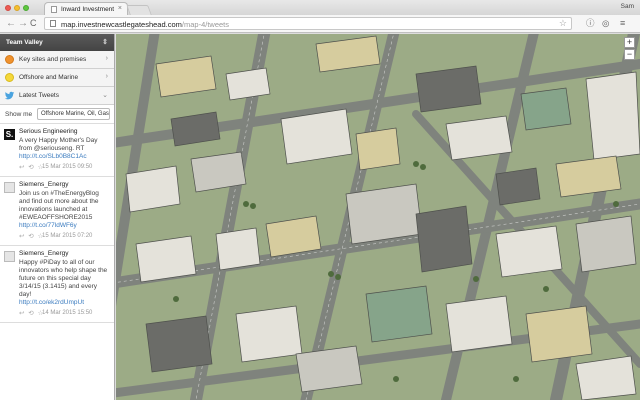  What do you see at coordinates (67, 167) in the screenshot?
I see `tweet-timestamp: 15 Mar 2015 09:50` at bounding box center [67, 167].